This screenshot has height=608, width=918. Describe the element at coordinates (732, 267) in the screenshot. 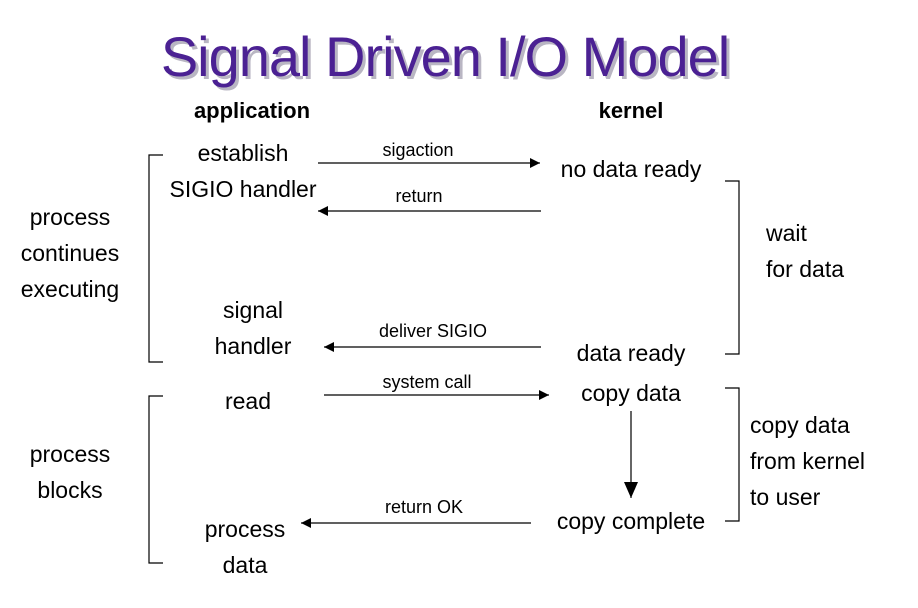

I see `wait-bracket` at that location.